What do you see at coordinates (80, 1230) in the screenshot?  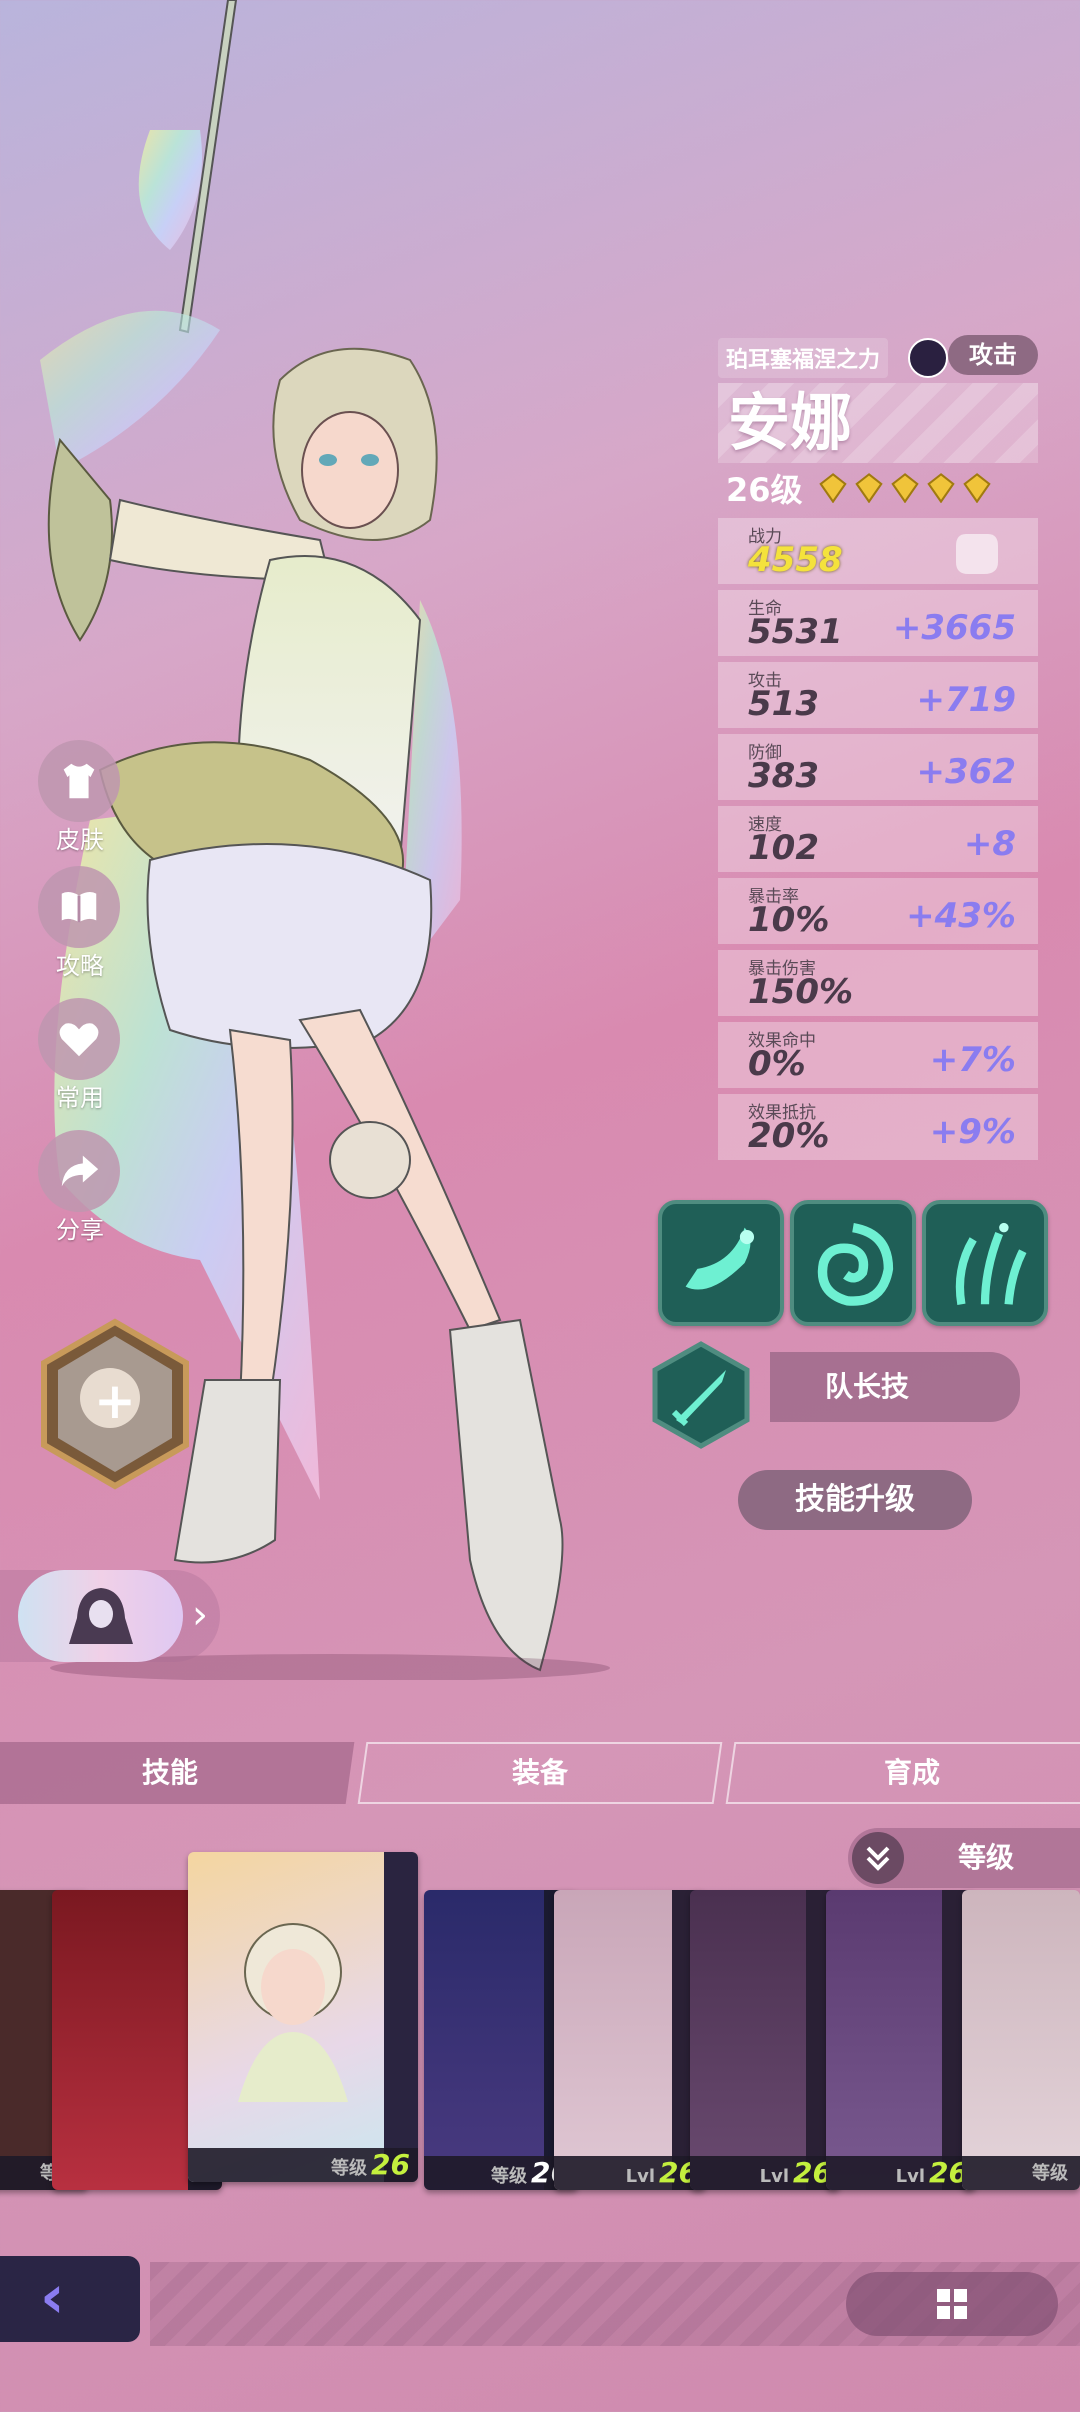 I see `share-label: 分享` at bounding box center [80, 1230].